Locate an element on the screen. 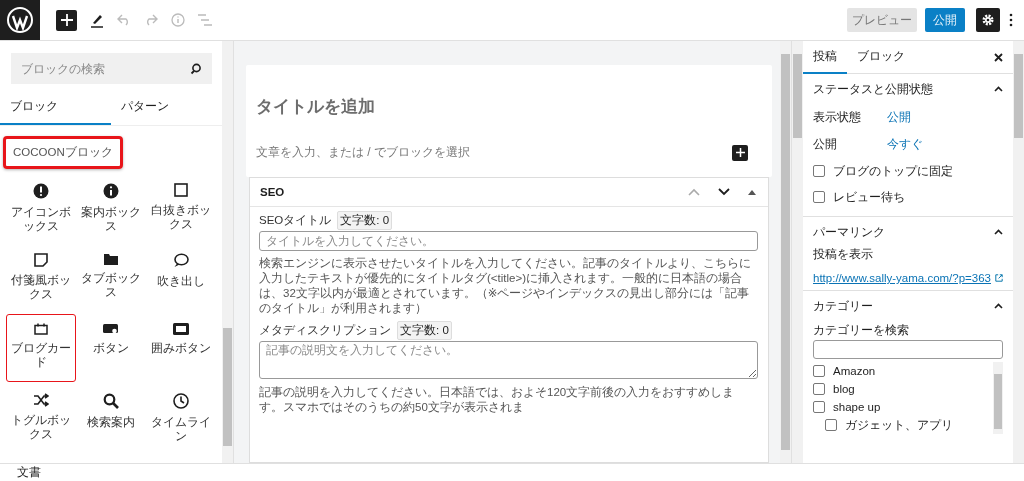  block-item: アイコンボックス is located at coordinates (41, 208).